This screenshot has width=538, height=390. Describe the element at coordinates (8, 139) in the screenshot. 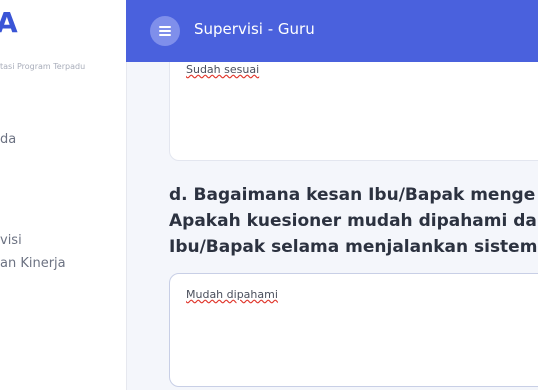

I see `sidebar-item-dashboard: da` at that location.